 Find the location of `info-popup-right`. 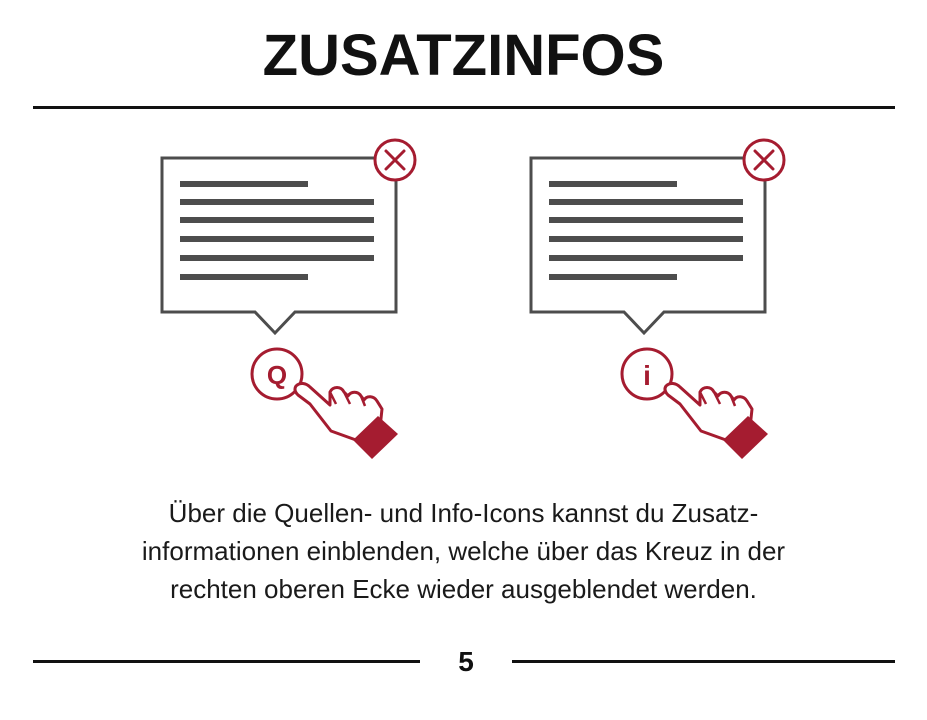

info-popup-right is located at coordinates (657, 237).